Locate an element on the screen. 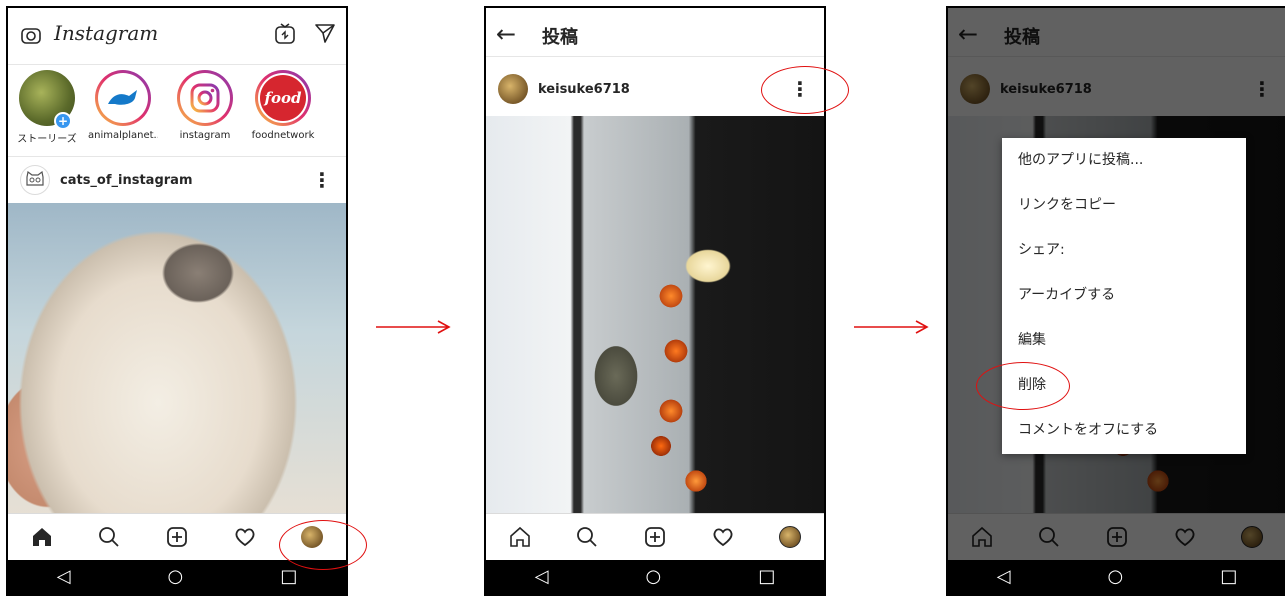 This screenshot has width=1285, height=598. igtv-icon is located at coordinates (285, 34).